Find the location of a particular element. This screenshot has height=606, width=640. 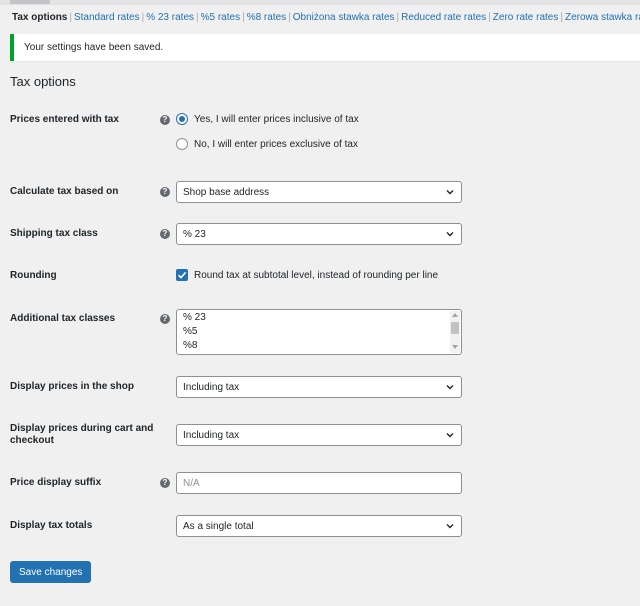

tab-5-rates: %5 rates is located at coordinates (220, 17).